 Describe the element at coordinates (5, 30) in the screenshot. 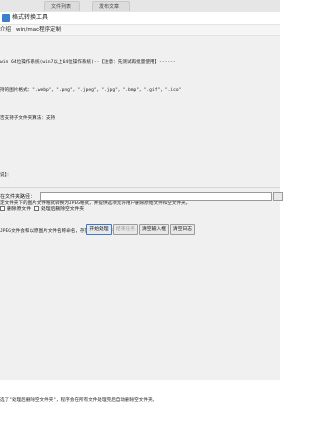

I see `menu-item-intro: 介绍` at that location.